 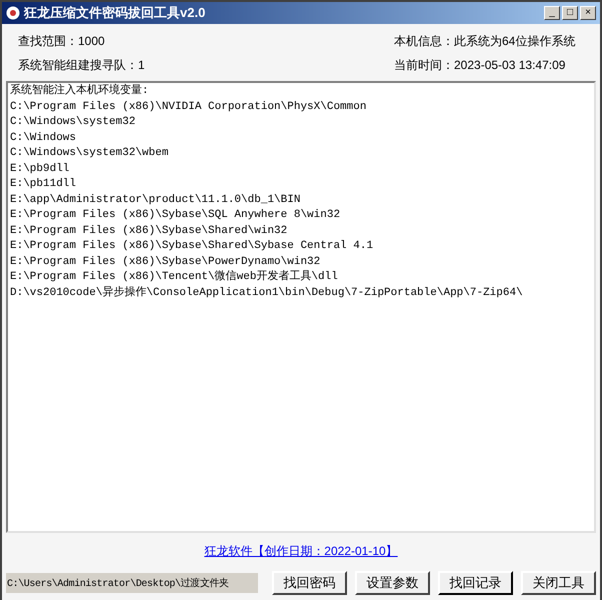 I want to click on log-line: E:\app\Administrator\product\11.1.0\db_1\BIN, so click(x=156, y=200).